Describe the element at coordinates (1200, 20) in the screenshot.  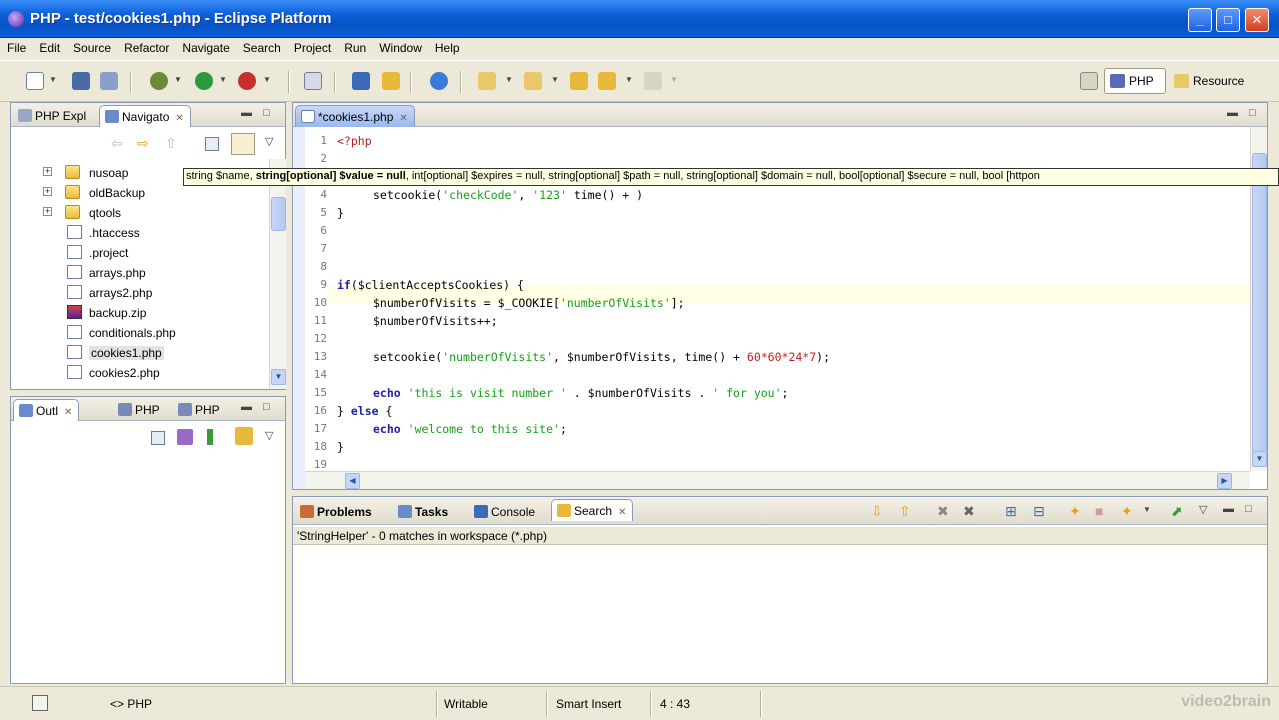
I see `minimize-button: _` at that location.